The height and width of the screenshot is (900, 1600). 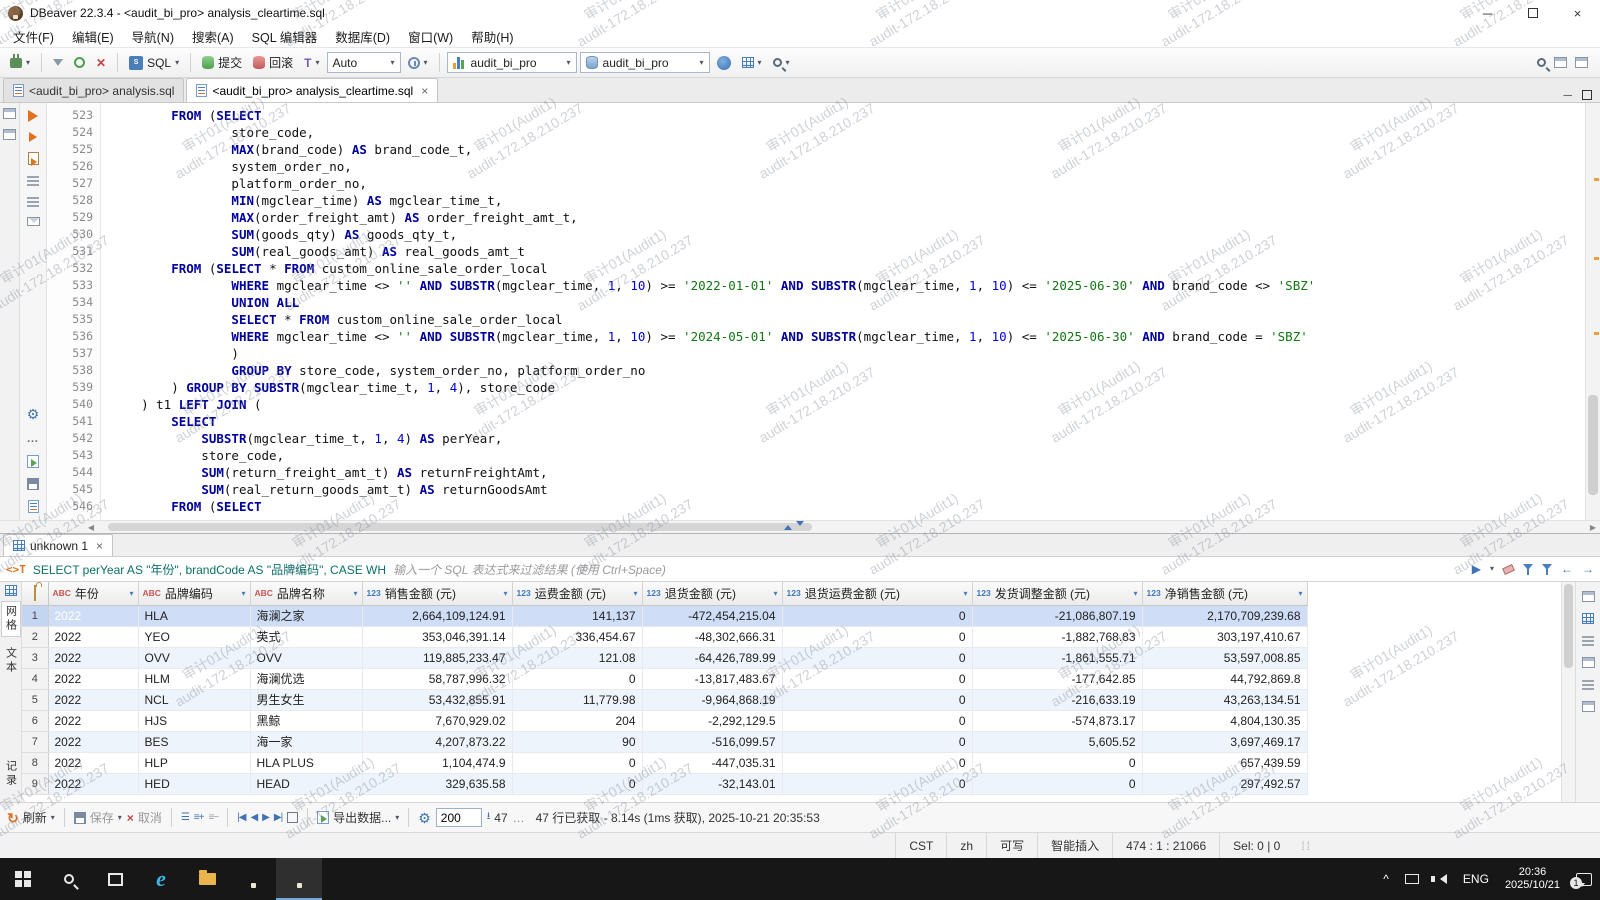 I want to click on grid-cell: 4,207,873.22, so click(x=437, y=742).